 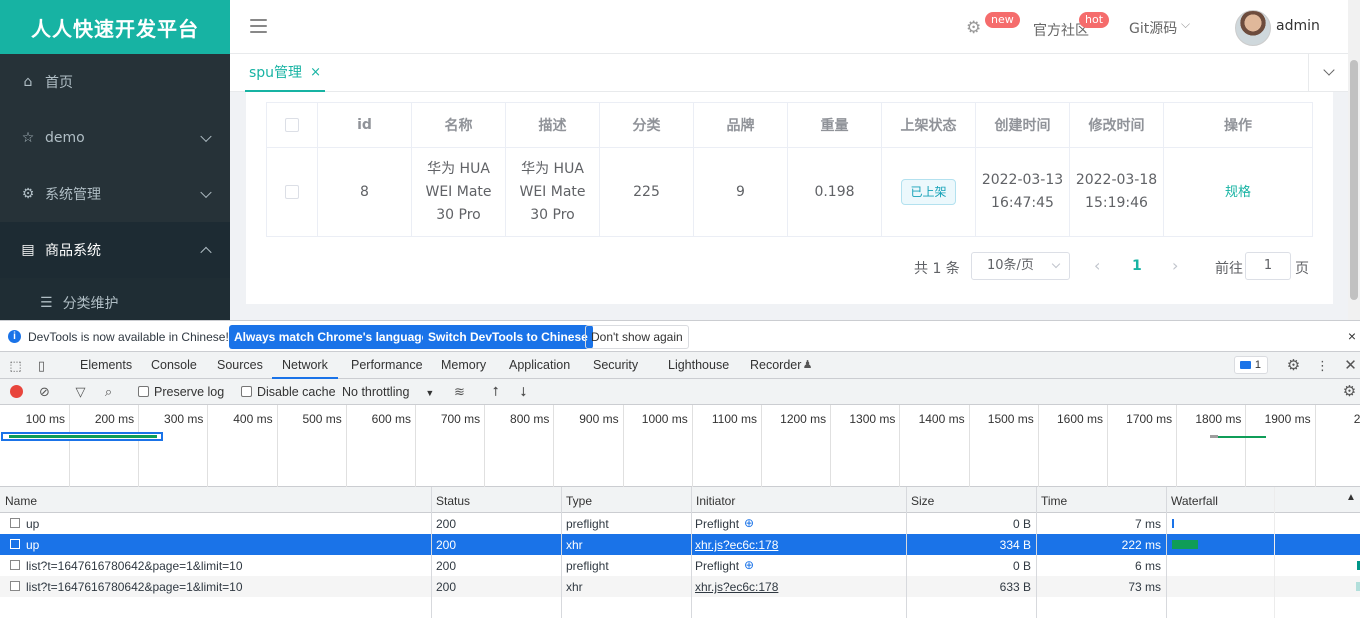 I want to click on page-scrollbar, so click(x=1354, y=160).